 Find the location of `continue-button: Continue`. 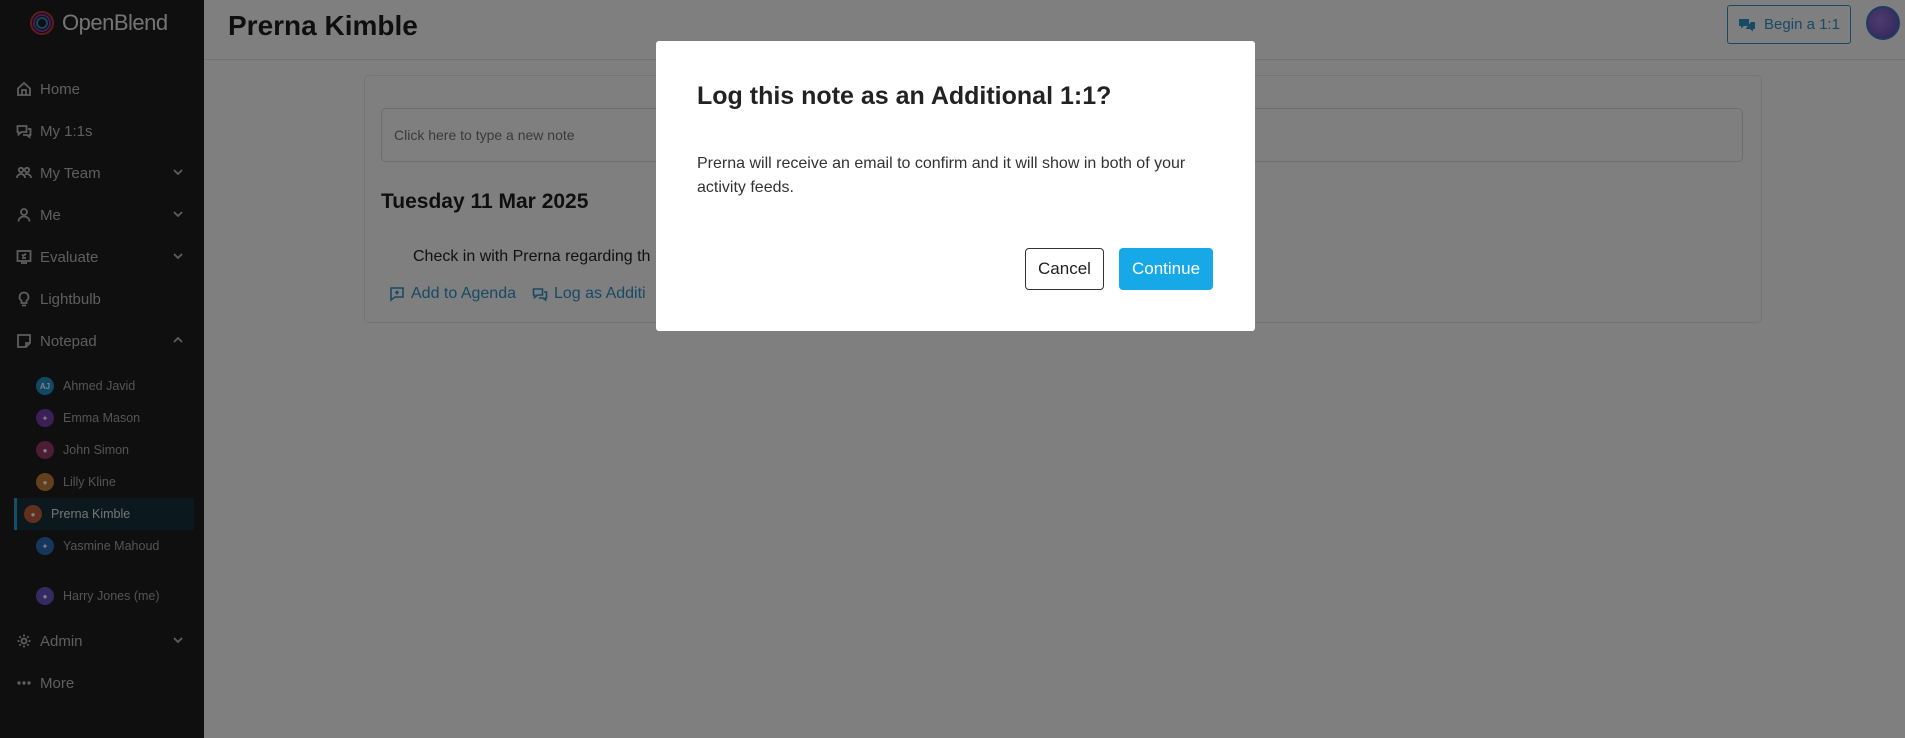

continue-button: Continue is located at coordinates (1166, 269).